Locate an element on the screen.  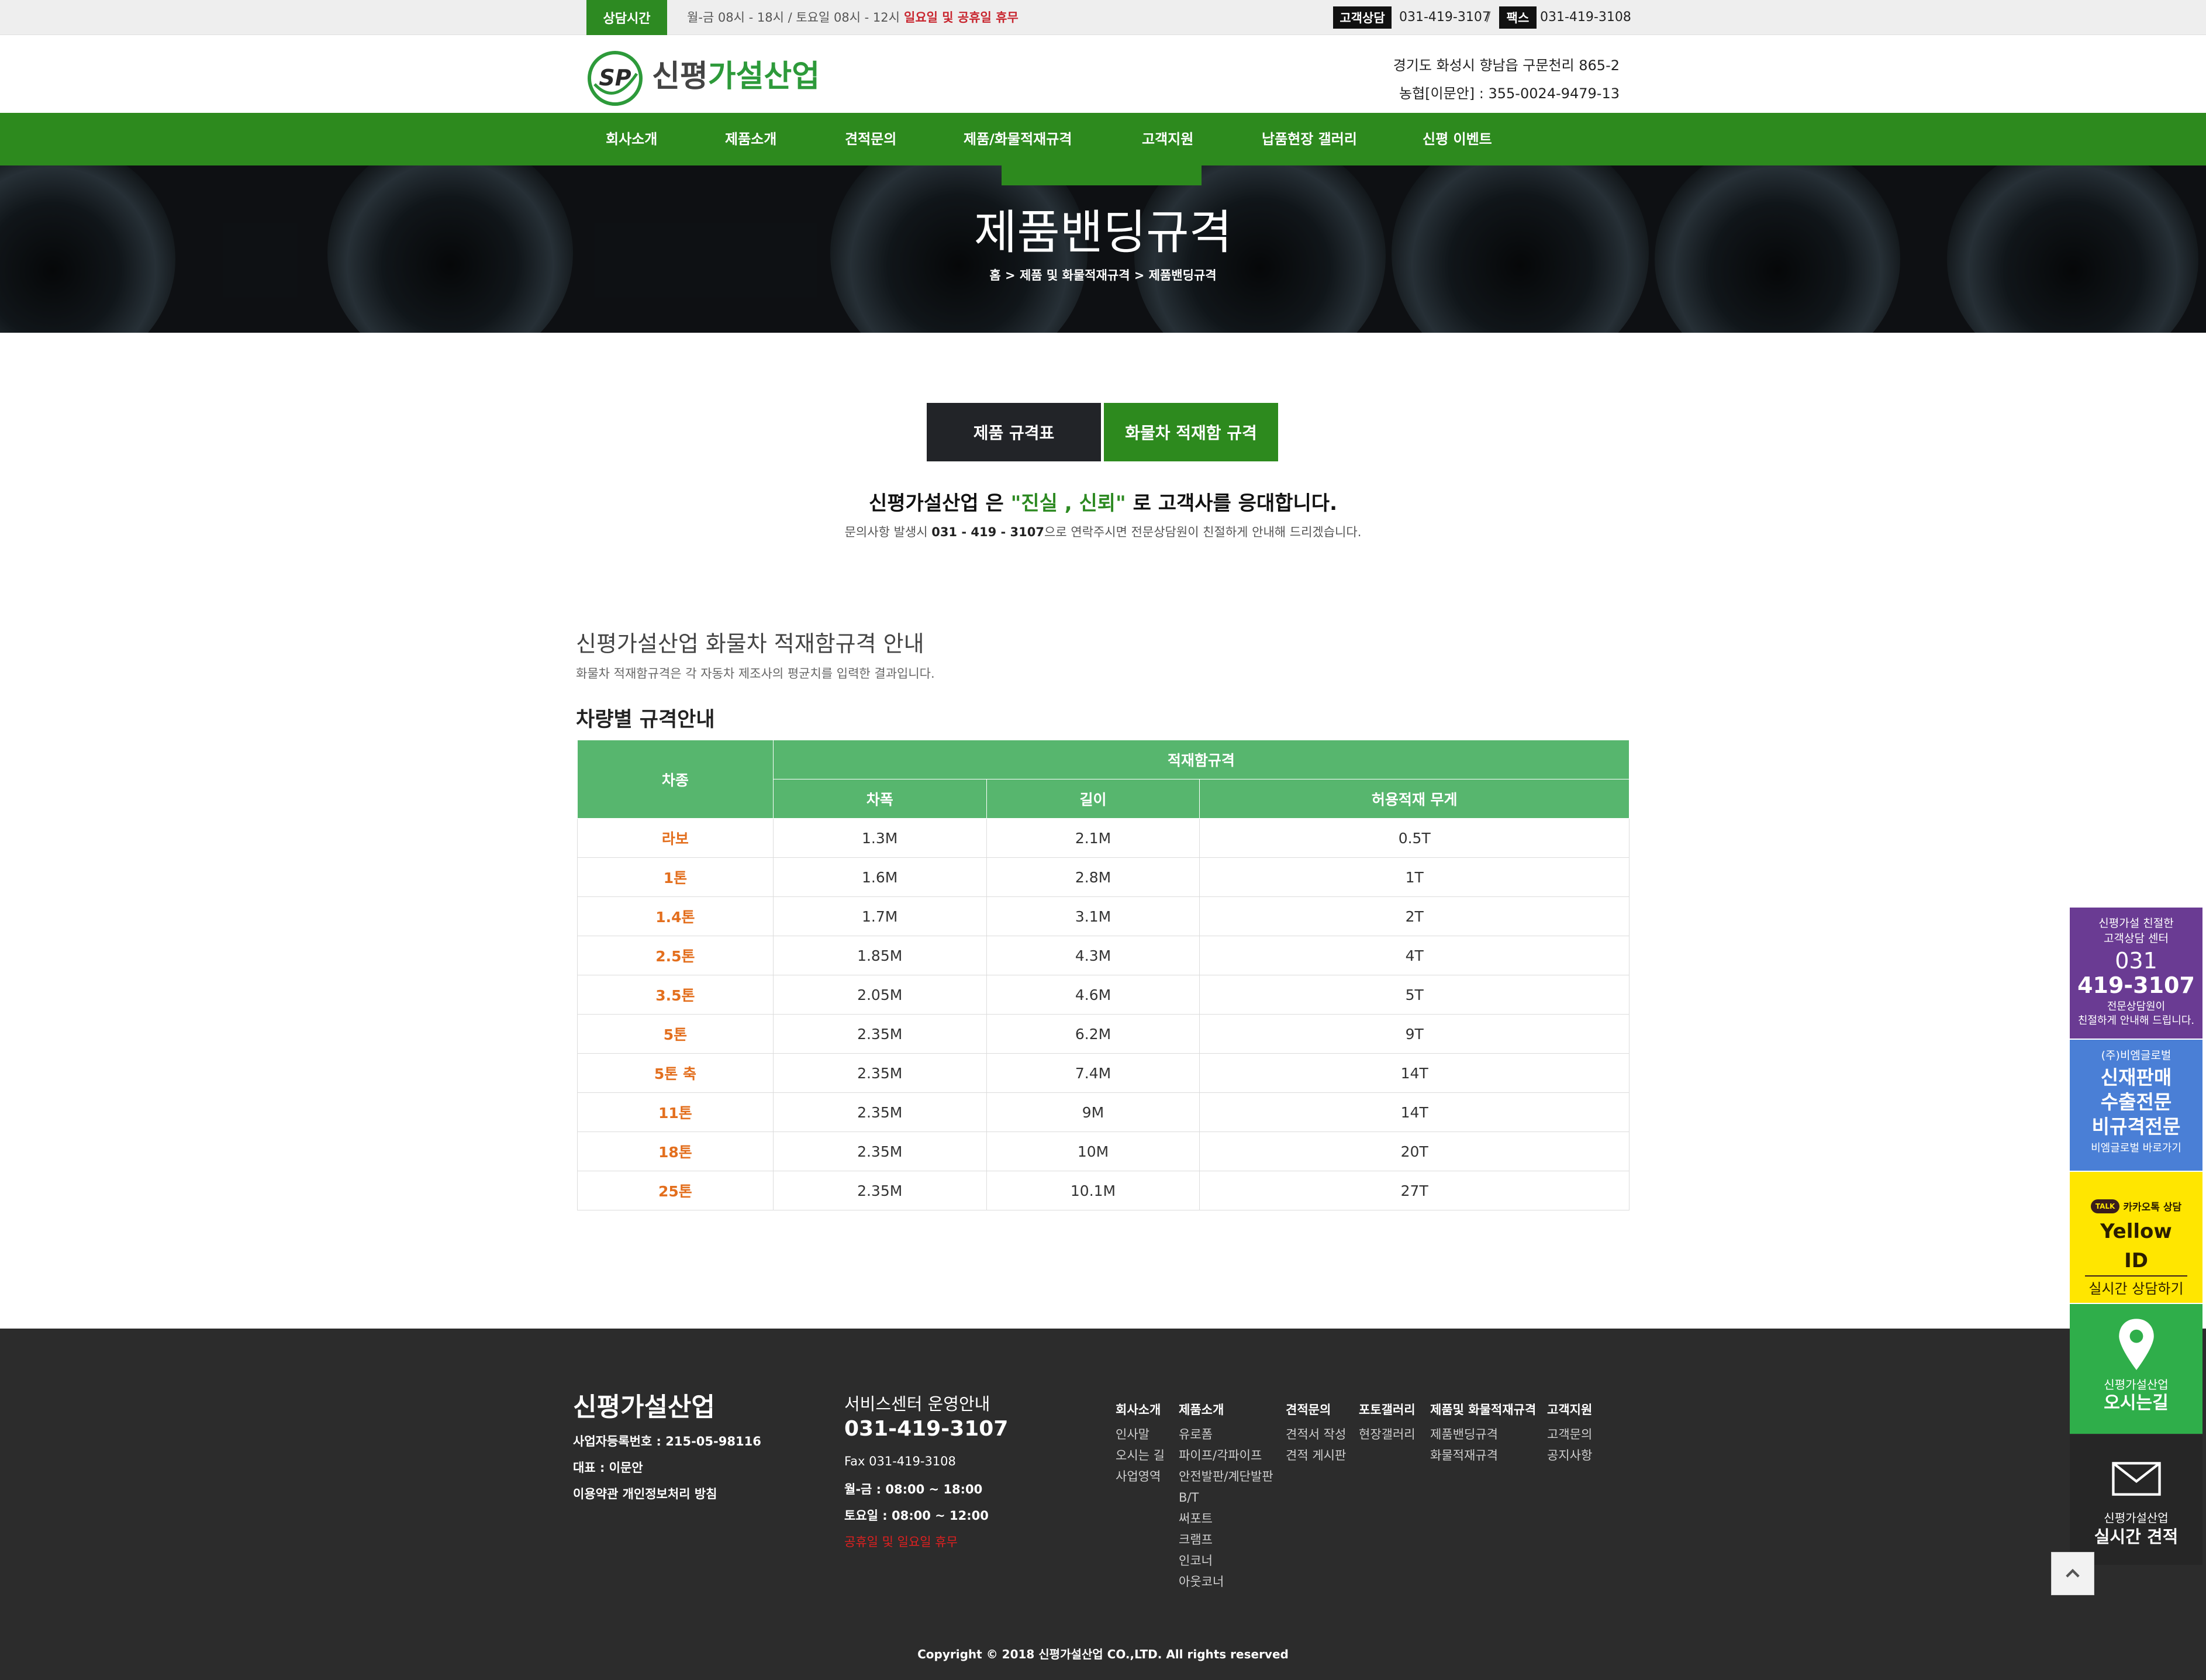
cell-length: 3.1M is located at coordinates (1093, 916).